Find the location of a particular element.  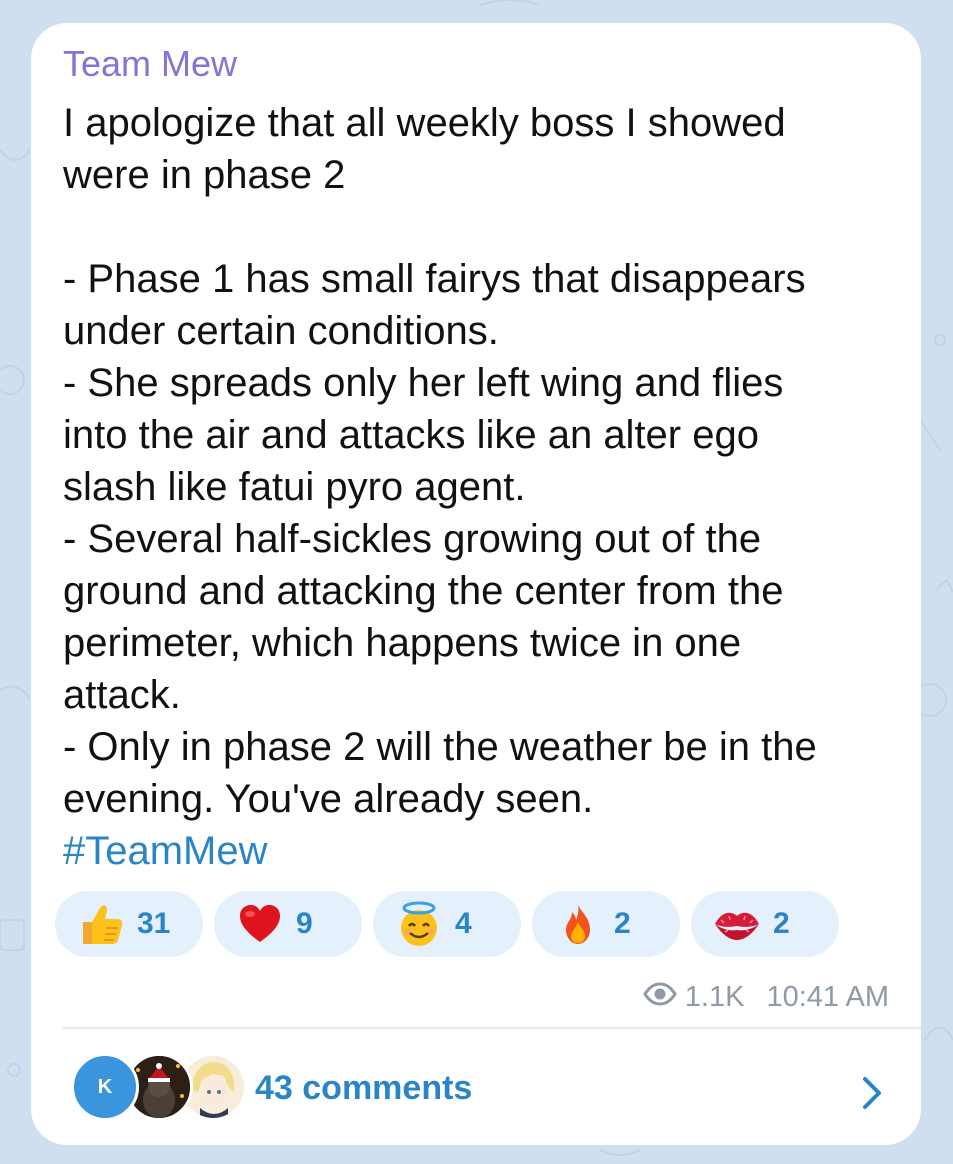

reaction-count: 4 is located at coordinates (463, 923).